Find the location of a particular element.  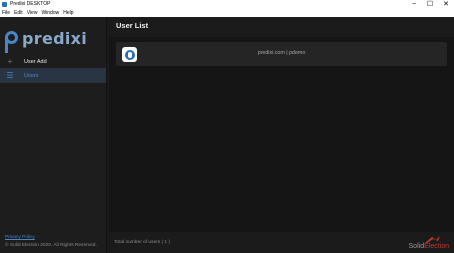

title-bar: Predixi DESKTOP − ☐ ✕ is located at coordinates (227, 4).